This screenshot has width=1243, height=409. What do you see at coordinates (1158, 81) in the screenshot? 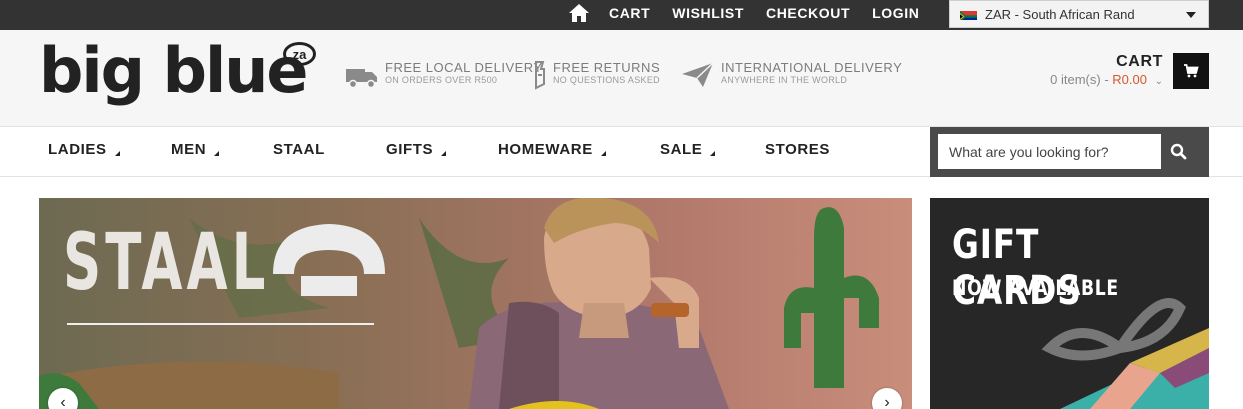
I see `chevron-down-icon: ⌄` at bounding box center [1158, 81].